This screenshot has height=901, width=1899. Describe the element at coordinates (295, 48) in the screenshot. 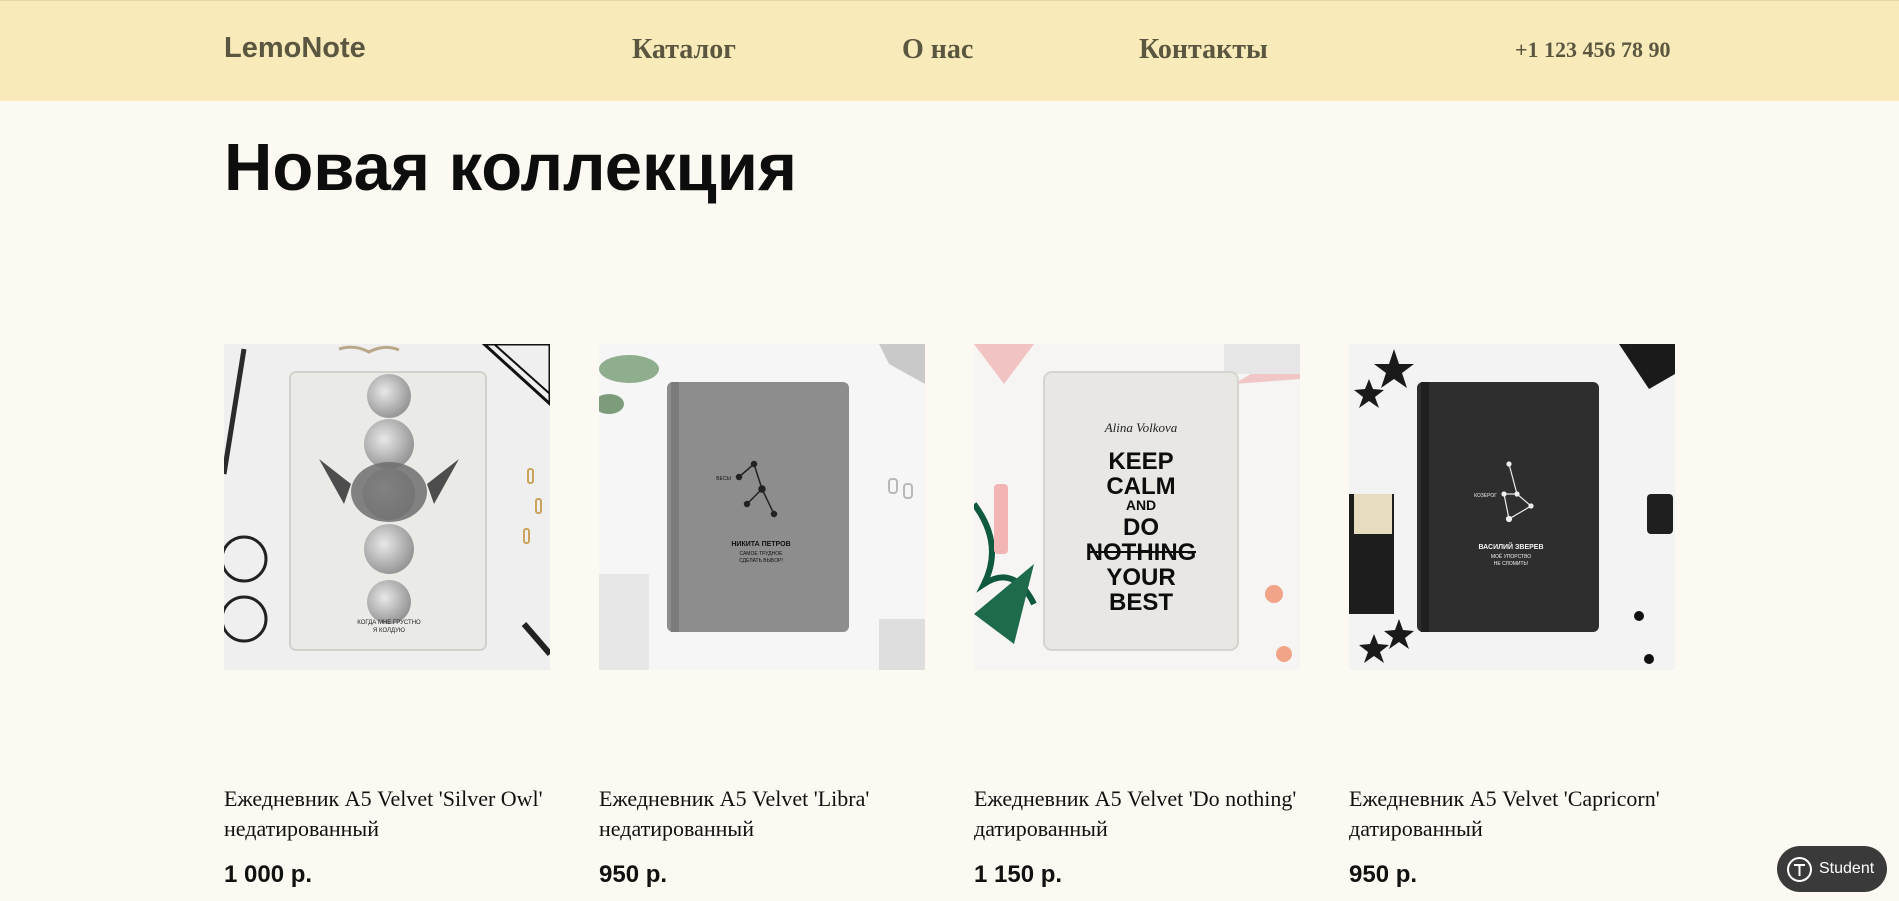

I see `logo: LemoNote` at that location.